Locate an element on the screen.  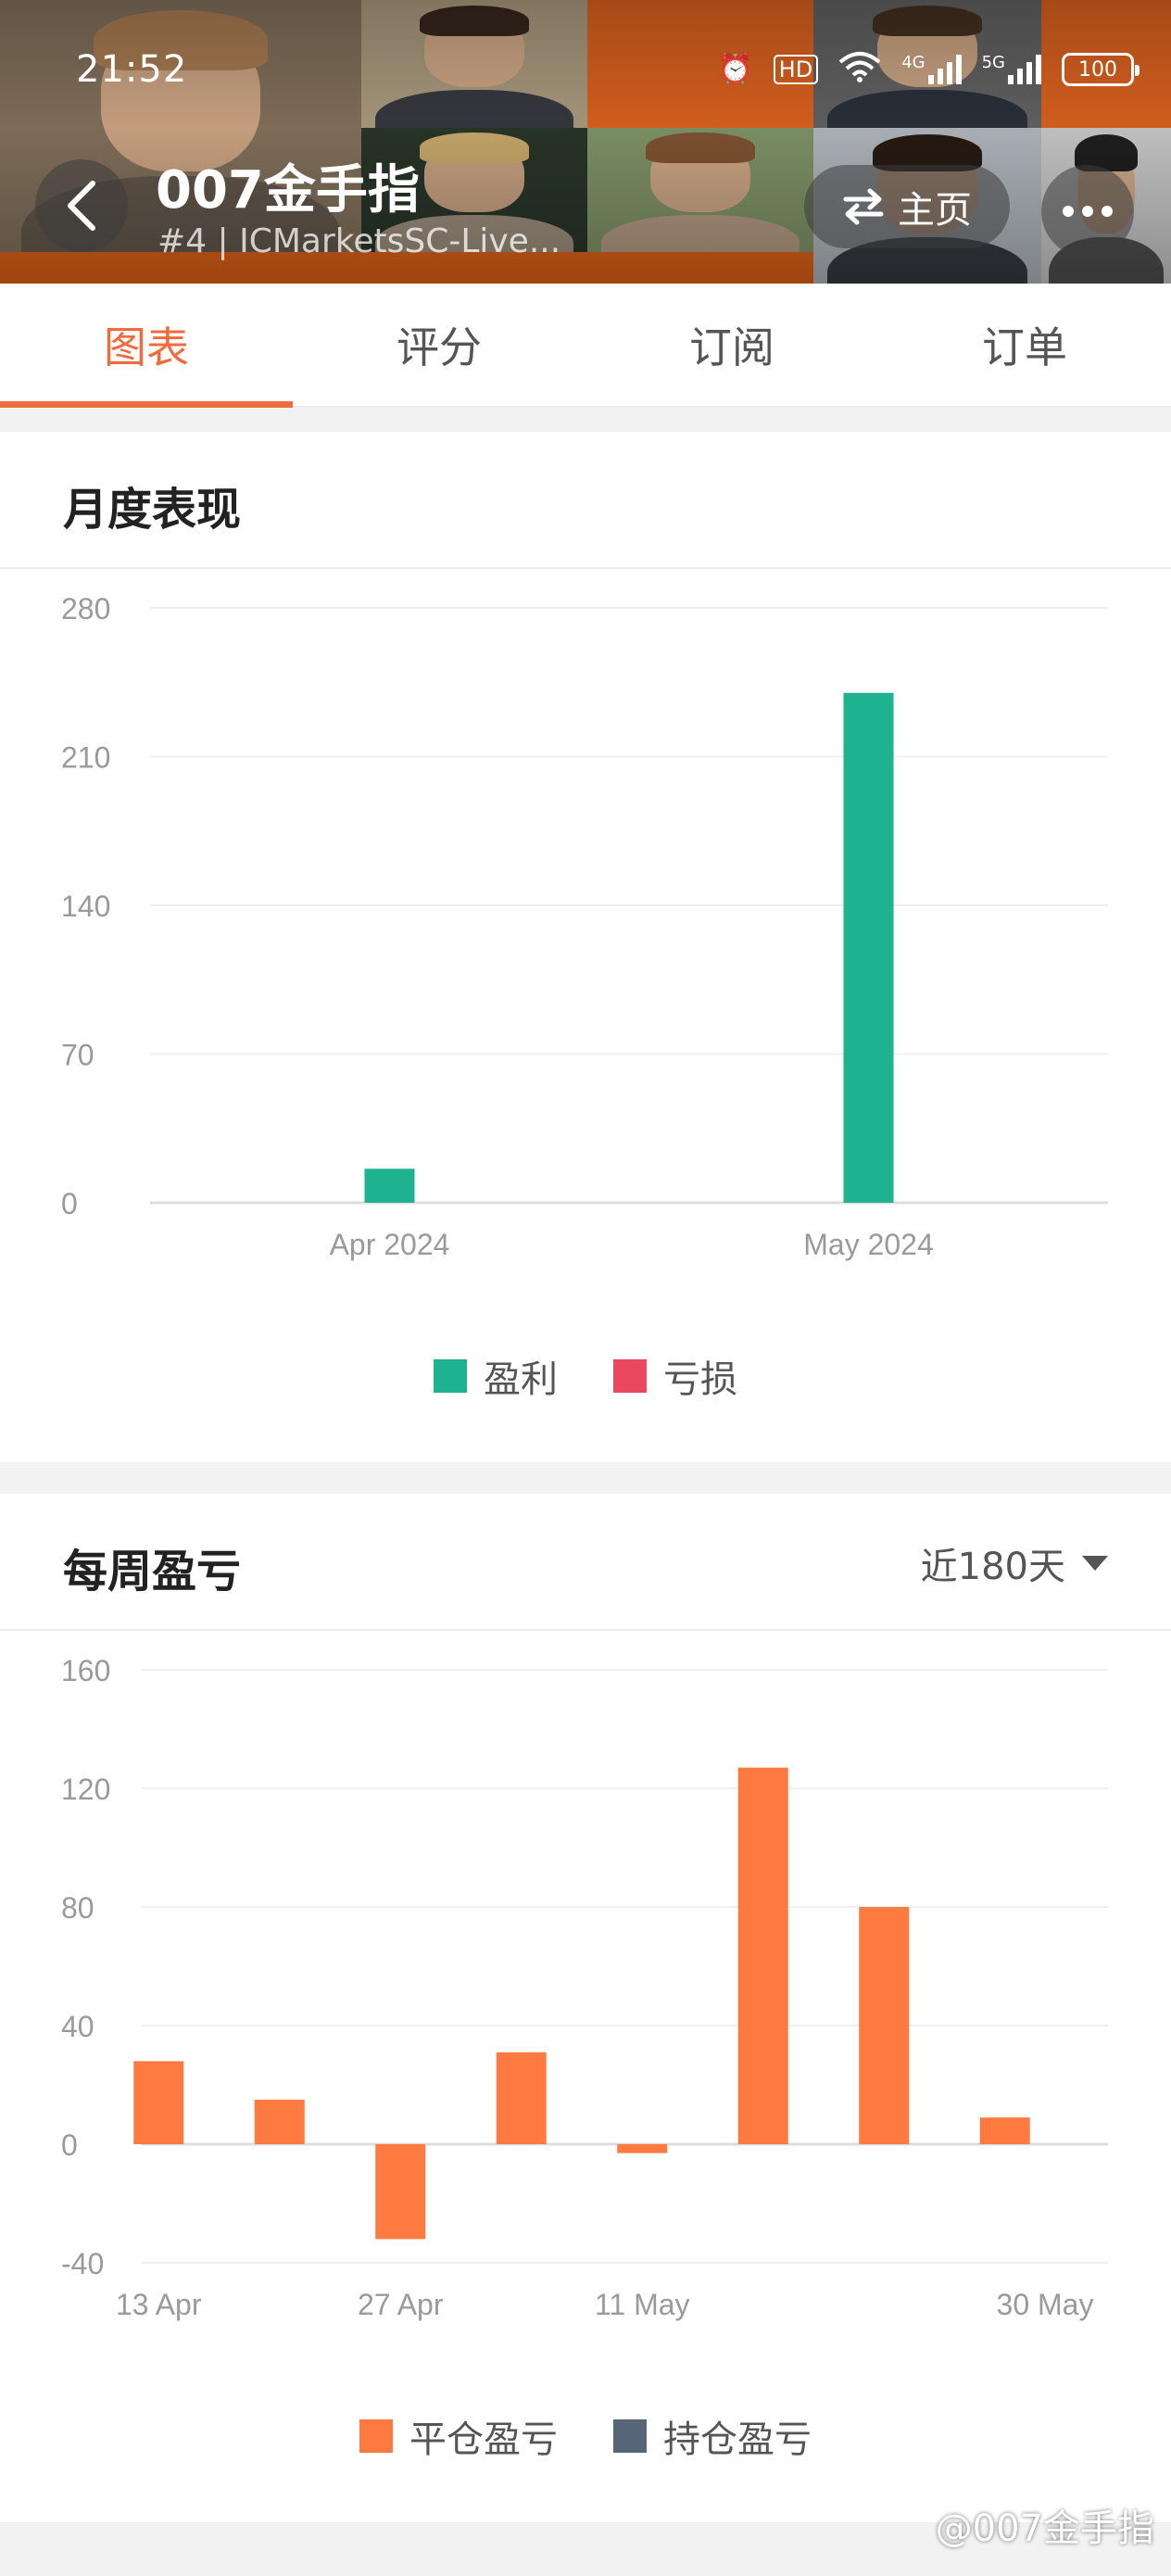
y-tick-label: 210 is located at coordinates (86, 758).